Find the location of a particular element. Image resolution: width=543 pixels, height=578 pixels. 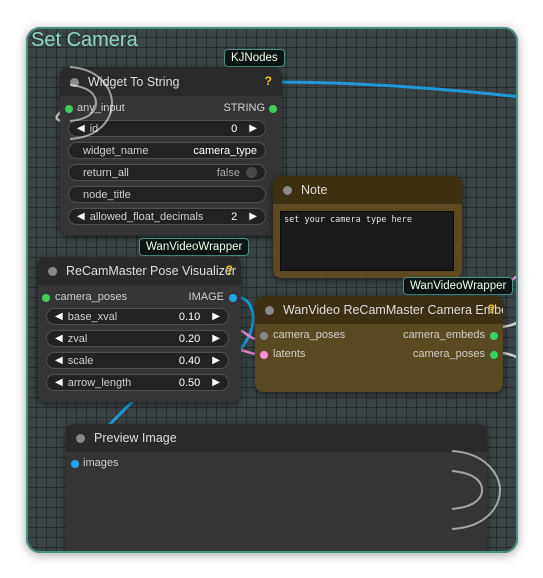

allowed-float-decimals-widget: ◀ allowed_float_decimals 2 ▶ is located at coordinates (167, 216).